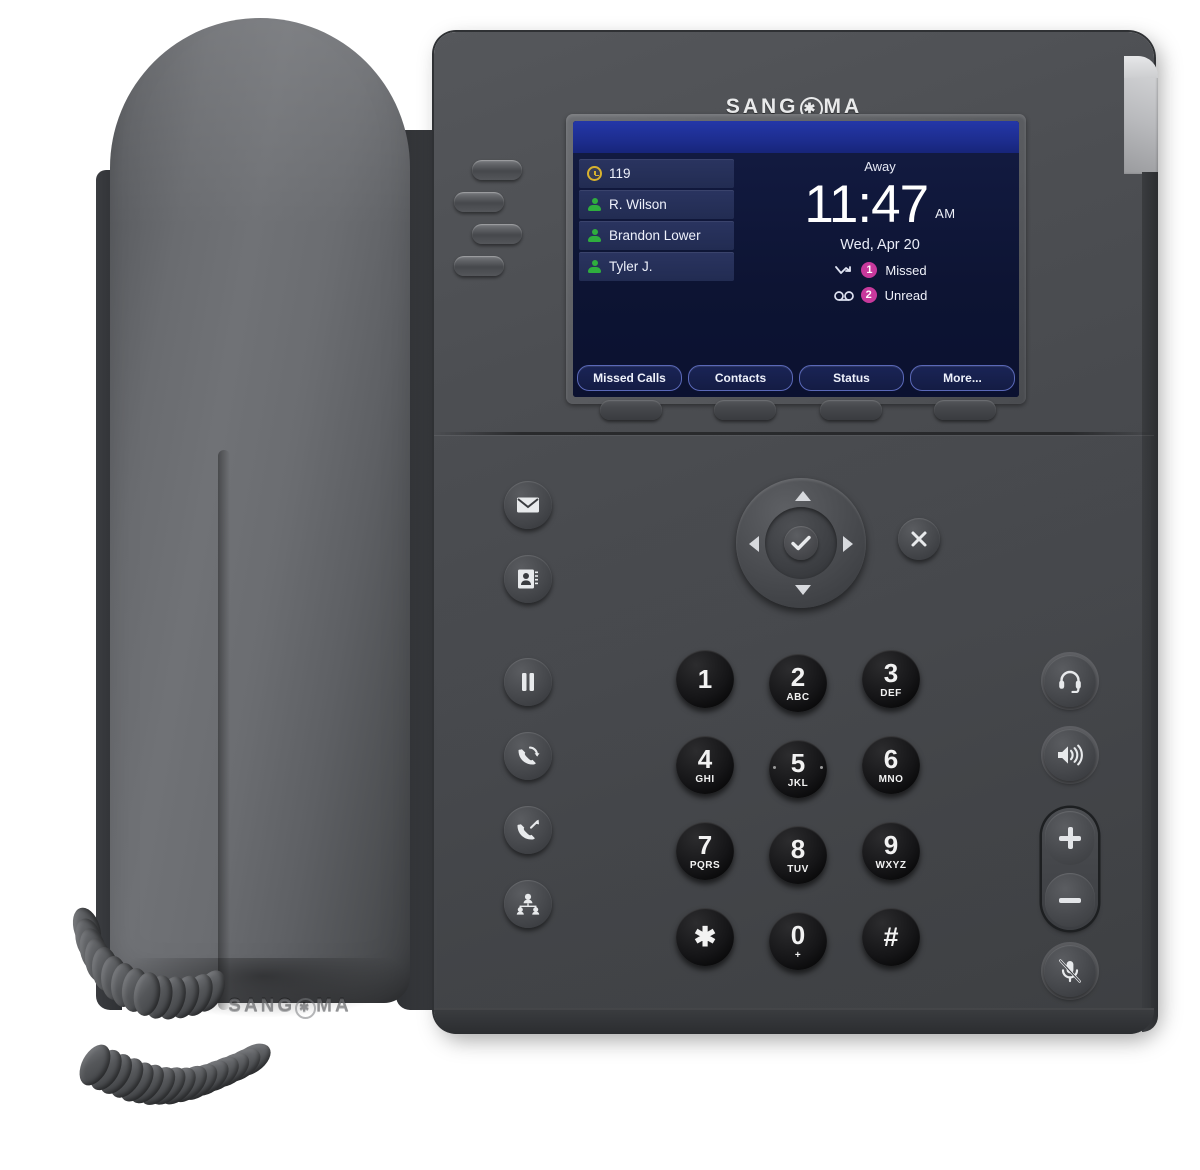 The width and height of the screenshot is (1200, 1170). Describe the element at coordinates (891, 693) in the screenshot. I see `key-letters: DEF` at that location.